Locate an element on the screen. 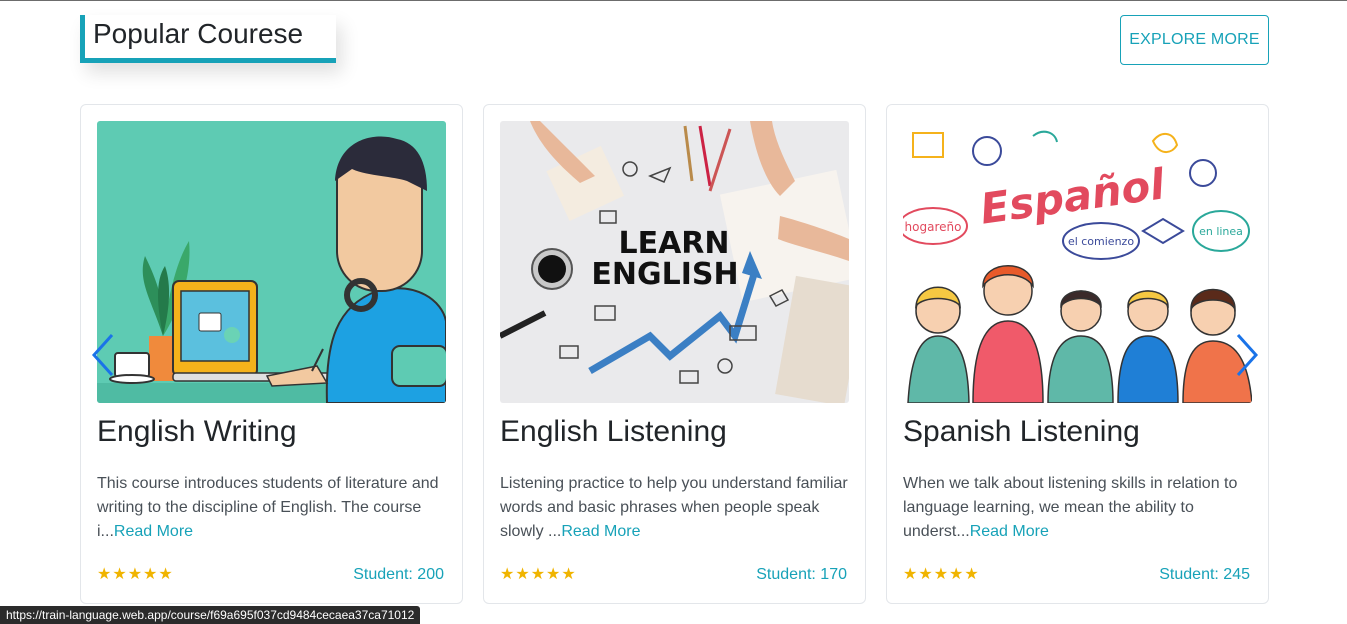 This screenshot has height=624, width=1347. carousel-next-button is located at coordinates (1247, 355).